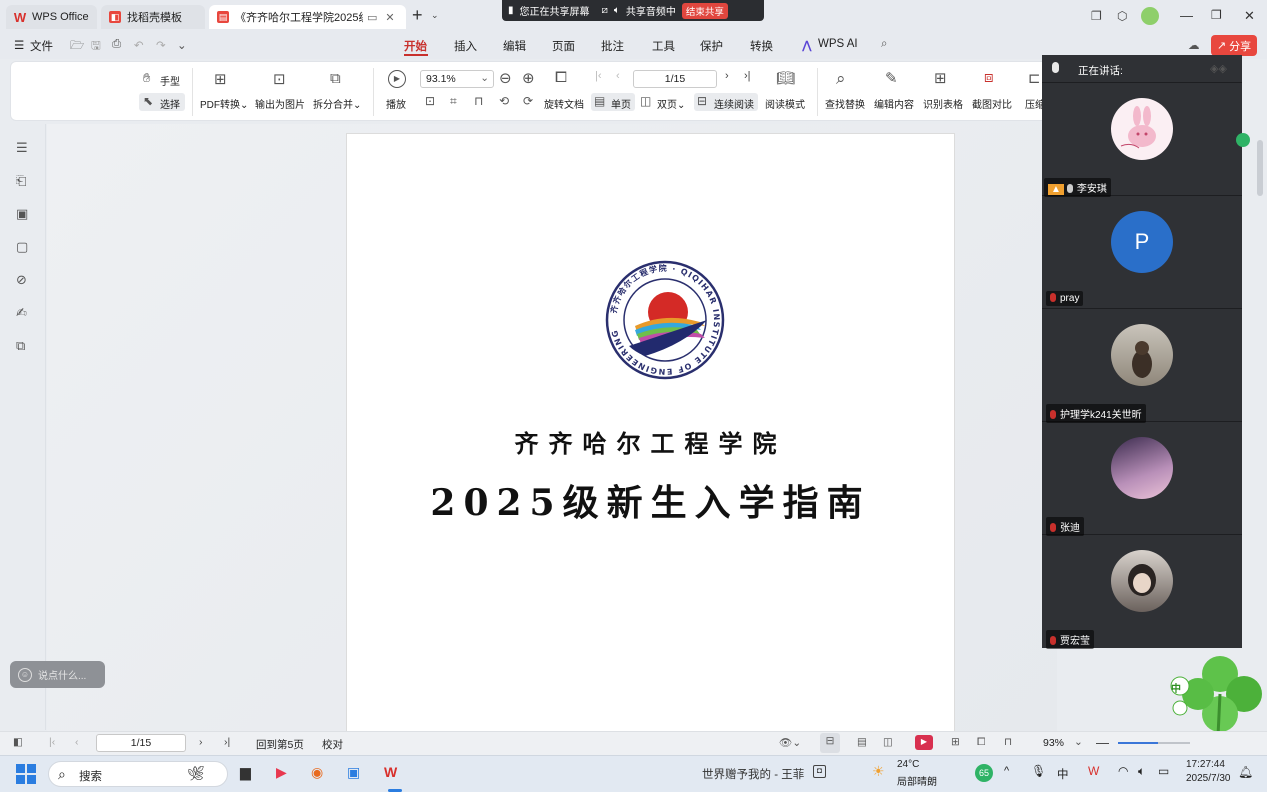 The image size is (1267, 792). Describe the element at coordinates (1243, 140) in the screenshot. I see `plus-badge-icon` at that location.